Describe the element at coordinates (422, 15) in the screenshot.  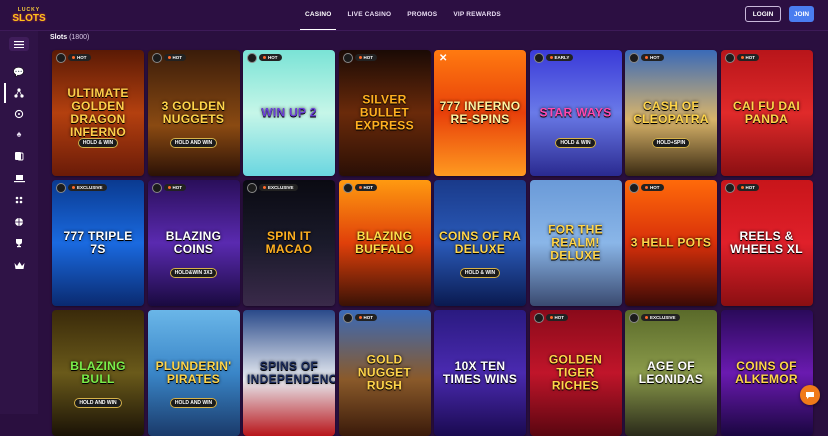
I see `nav-promos: PROMOS` at that location.